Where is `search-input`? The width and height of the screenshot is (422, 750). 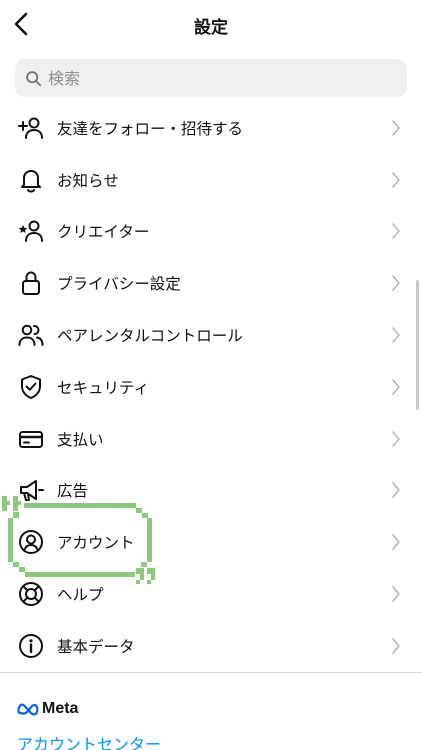 search-input is located at coordinates (213, 78).